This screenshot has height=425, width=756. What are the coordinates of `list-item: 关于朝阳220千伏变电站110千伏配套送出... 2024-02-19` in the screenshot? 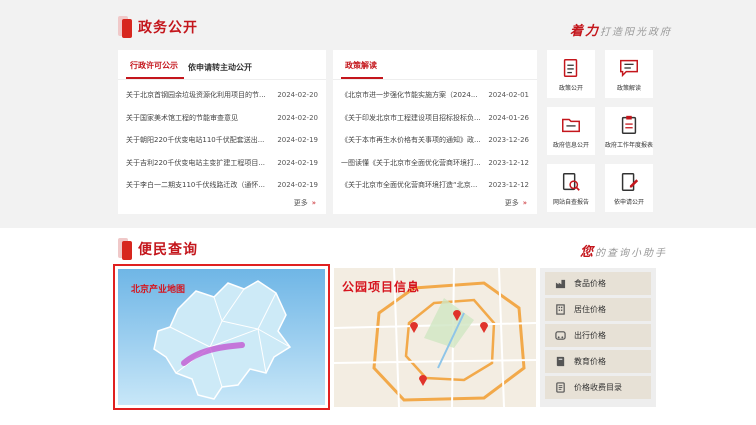 It's located at (222, 140).